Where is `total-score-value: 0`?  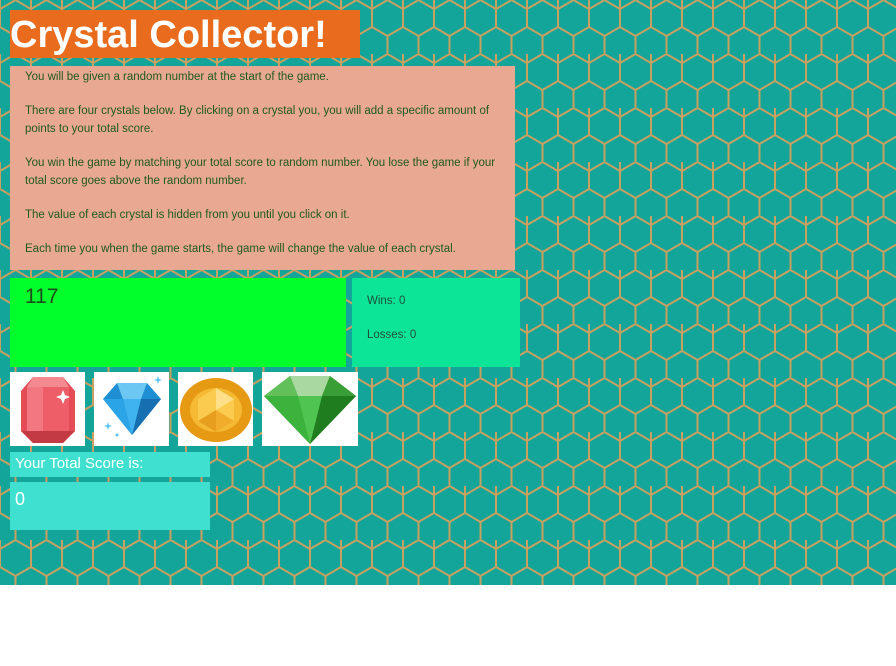 total-score-value: 0 is located at coordinates (110, 506).